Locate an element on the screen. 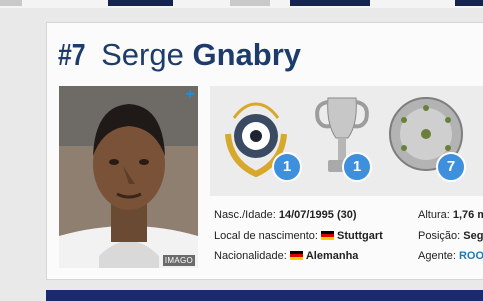  birth-value: 14/07/1995 (30) is located at coordinates (317, 215).